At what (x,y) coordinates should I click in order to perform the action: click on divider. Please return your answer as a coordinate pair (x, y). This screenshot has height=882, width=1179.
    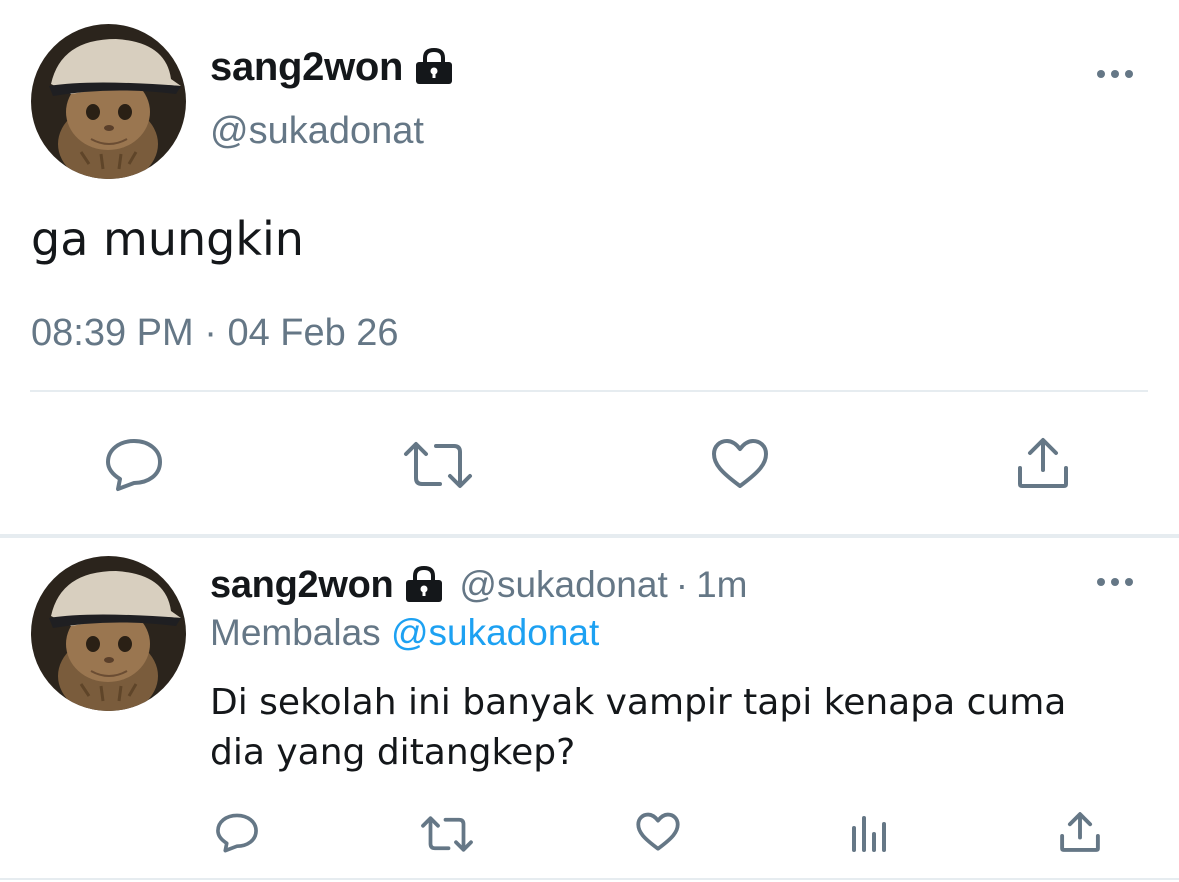
    Looking at the image, I should click on (589, 391).